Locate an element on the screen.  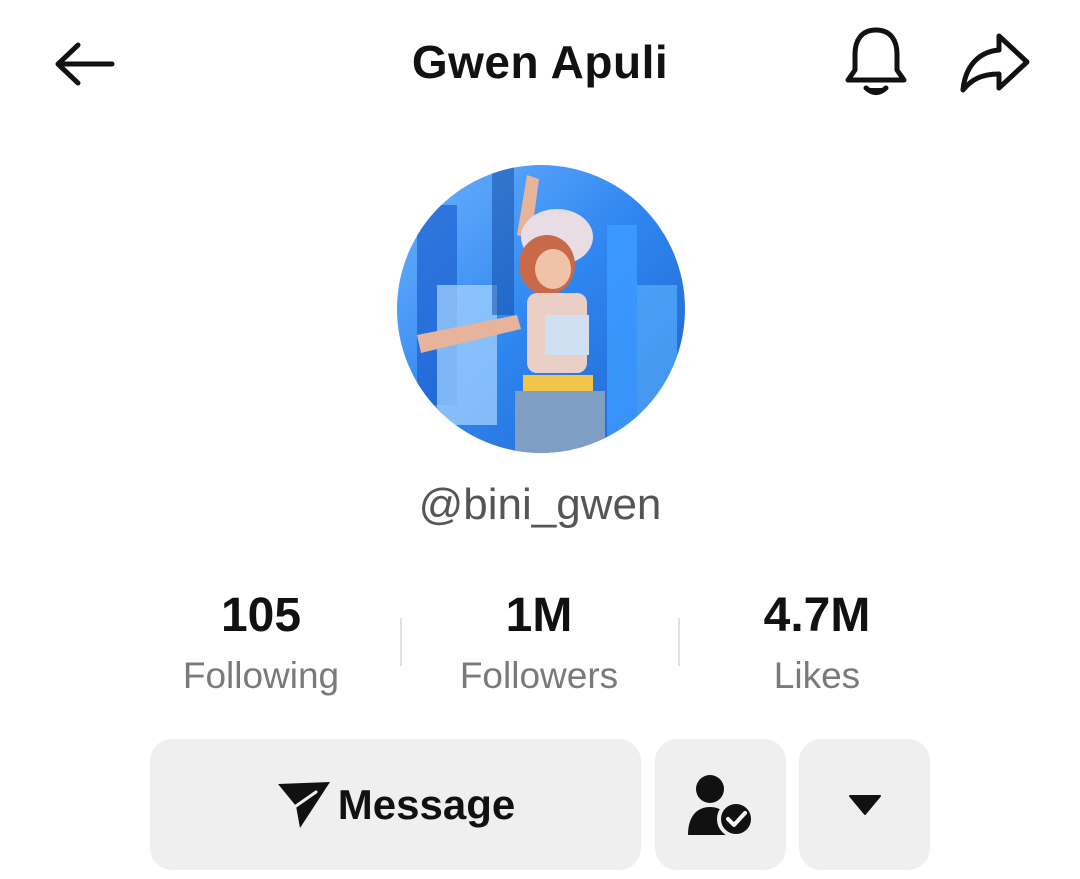
following-label: Following is located at coordinates (261, 675).